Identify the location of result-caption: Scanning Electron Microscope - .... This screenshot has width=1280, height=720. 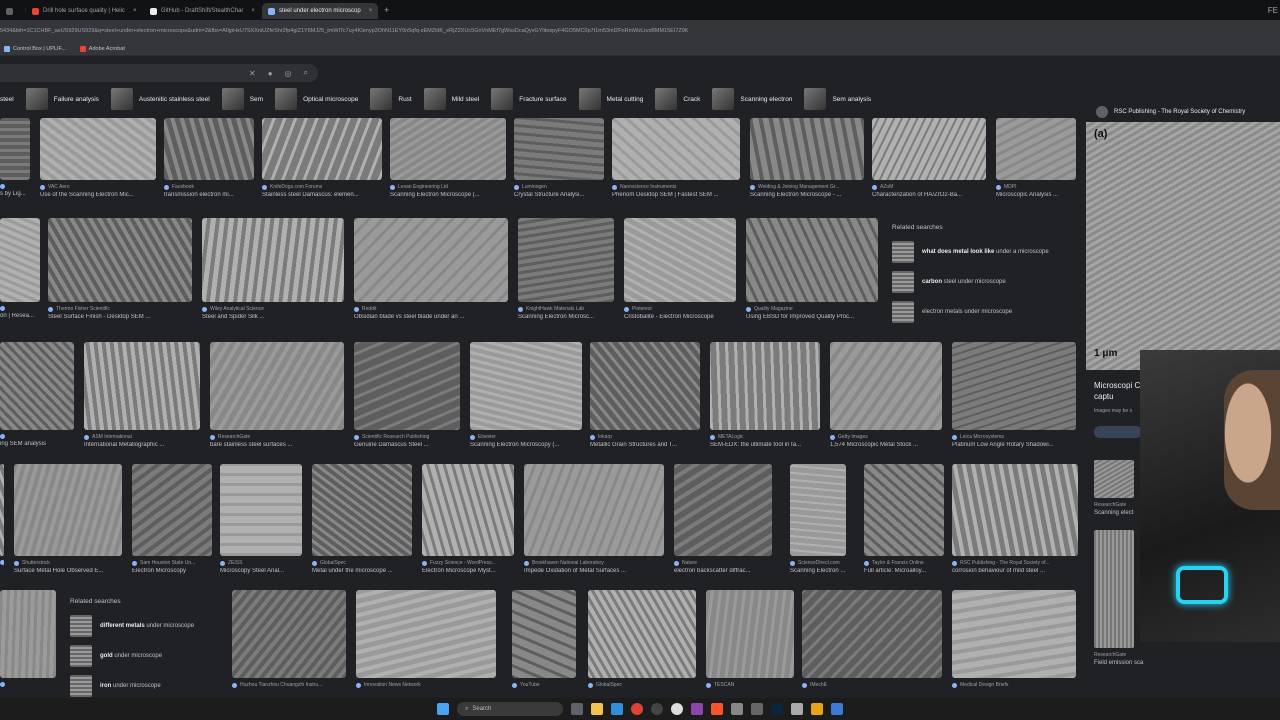
(807, 195).